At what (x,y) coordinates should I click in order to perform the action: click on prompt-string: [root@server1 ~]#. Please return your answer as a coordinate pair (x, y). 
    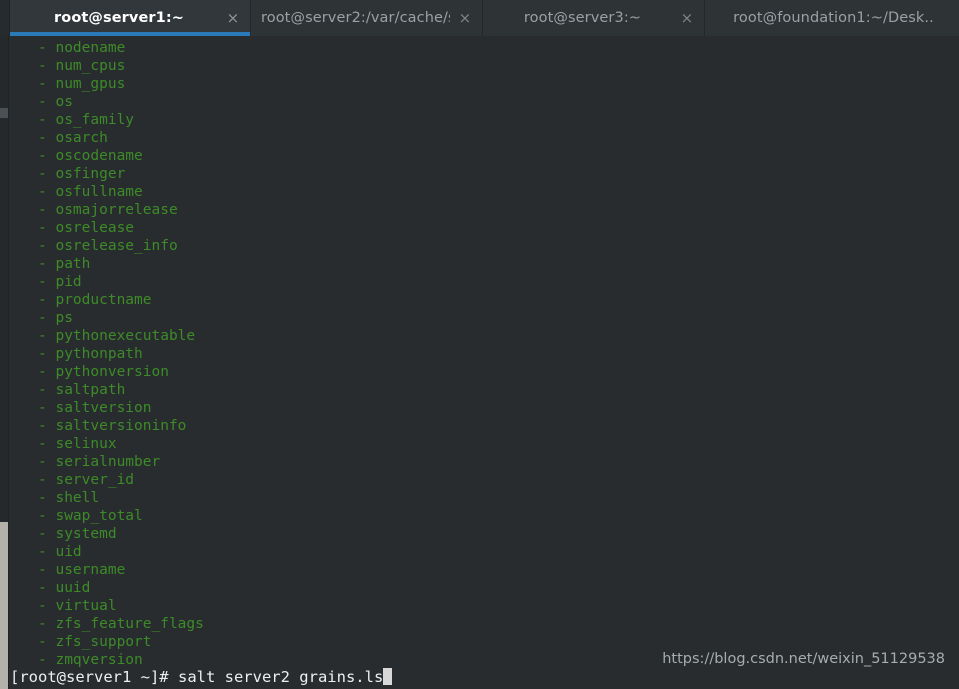
    Looking at the image, I should click on (94, 677).